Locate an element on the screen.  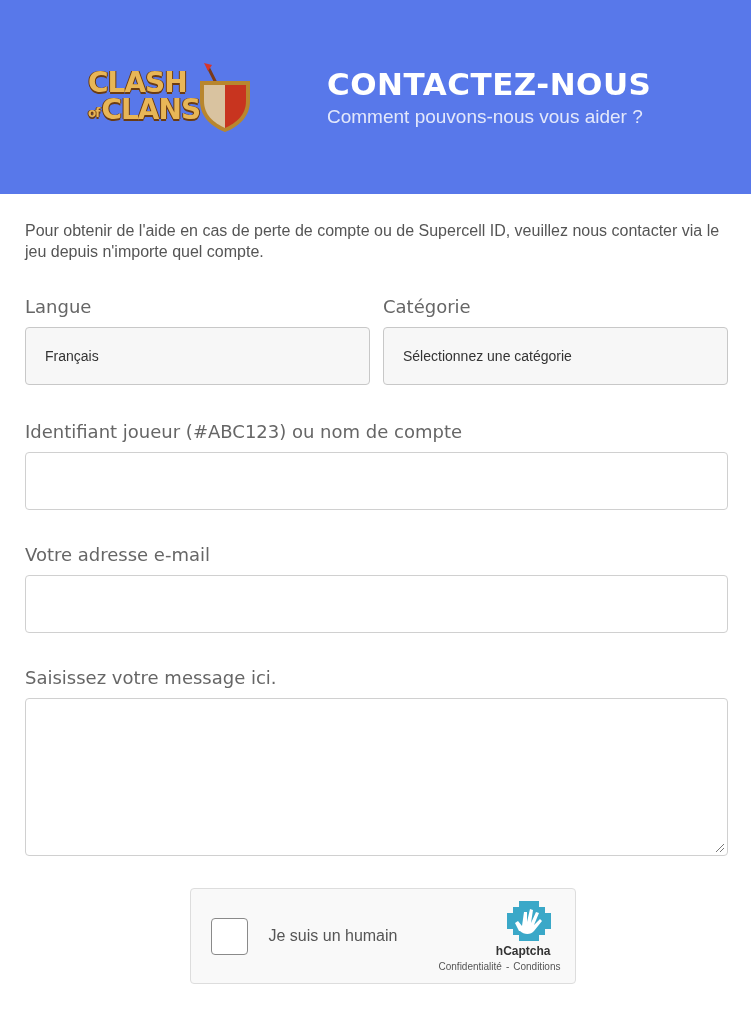
dropdown-field: Sélectionnez une catégorie is located at coordinates (555, 356).